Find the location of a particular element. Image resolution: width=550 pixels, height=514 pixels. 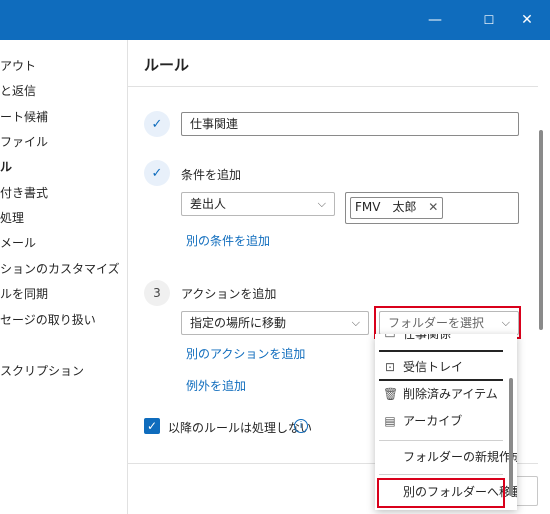

sidebar-item-sync: ルを同期 is located at coordinates (24, 294).